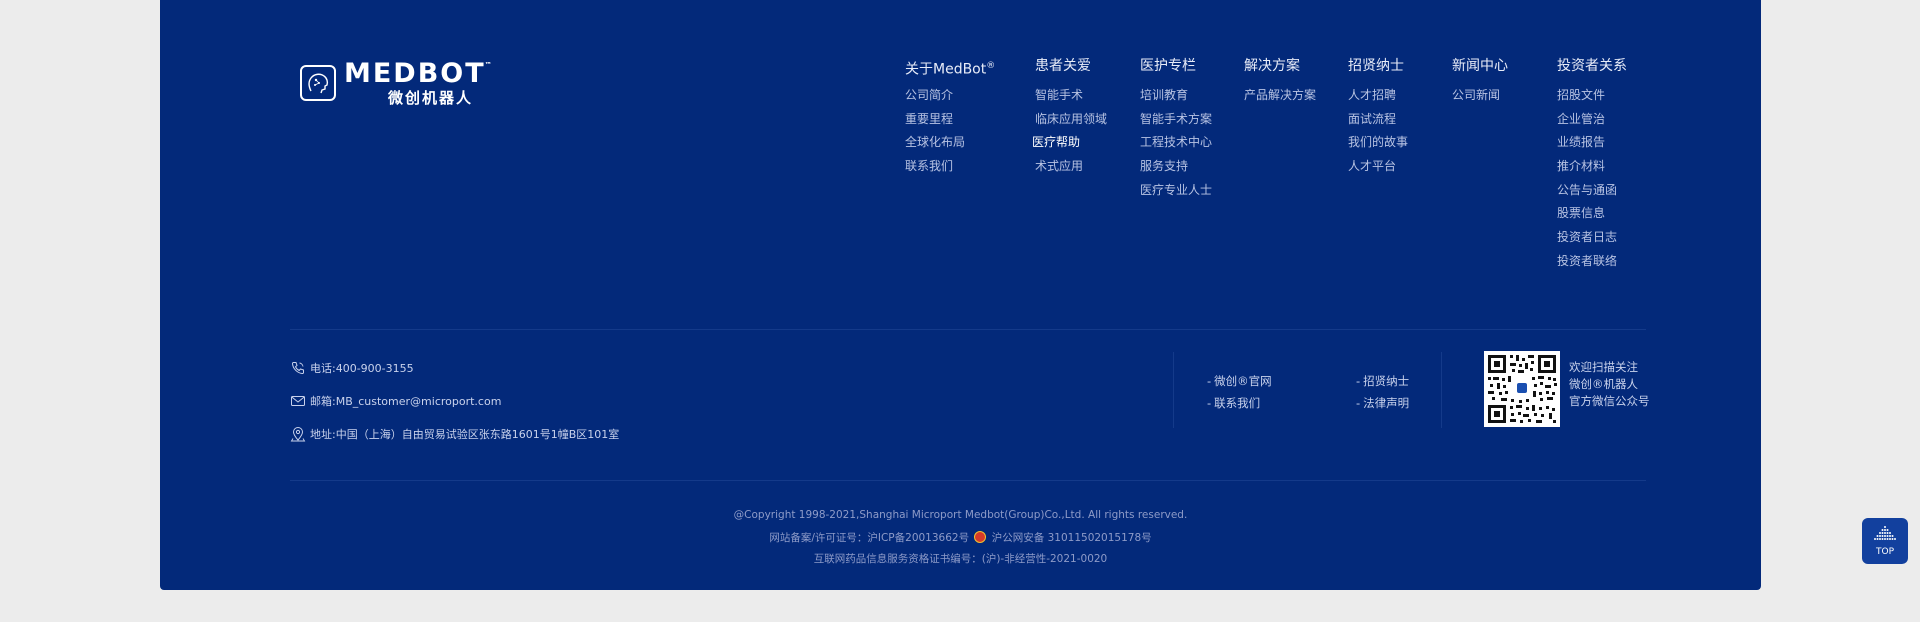 The width and height of the screenshot is (1920, 622). I want to click on nav-link: 术式应用, so click(1071, 167).